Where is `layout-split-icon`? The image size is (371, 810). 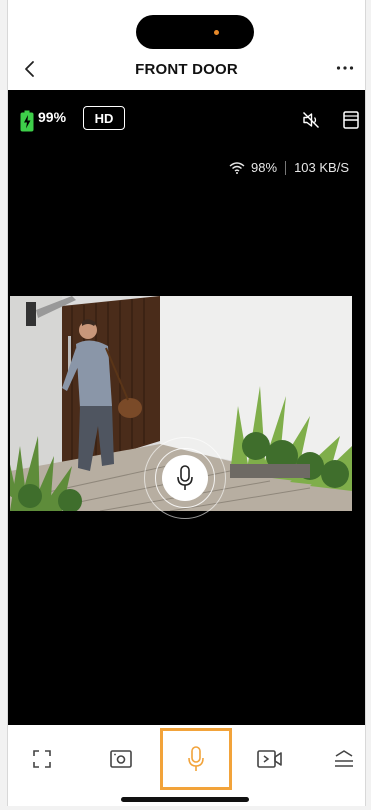
layout-split-icon is located at coordinates (351, 120).